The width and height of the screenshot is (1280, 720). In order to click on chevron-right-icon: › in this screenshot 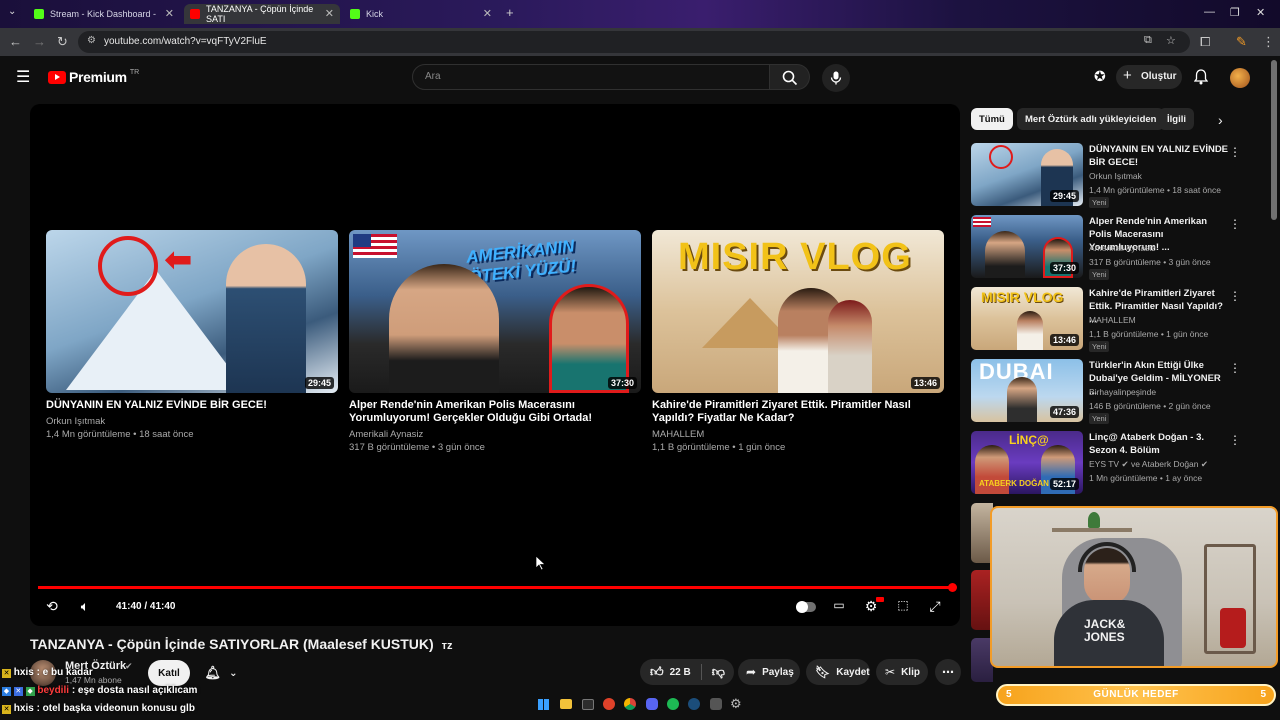, I will do `click(1220, 120)`.